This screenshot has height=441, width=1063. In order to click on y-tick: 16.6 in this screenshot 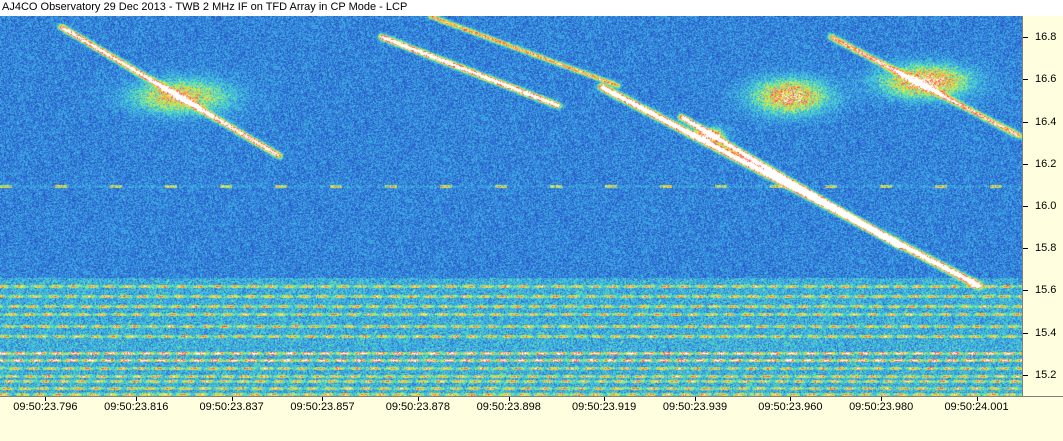, I will do `click(1043, 79)`.